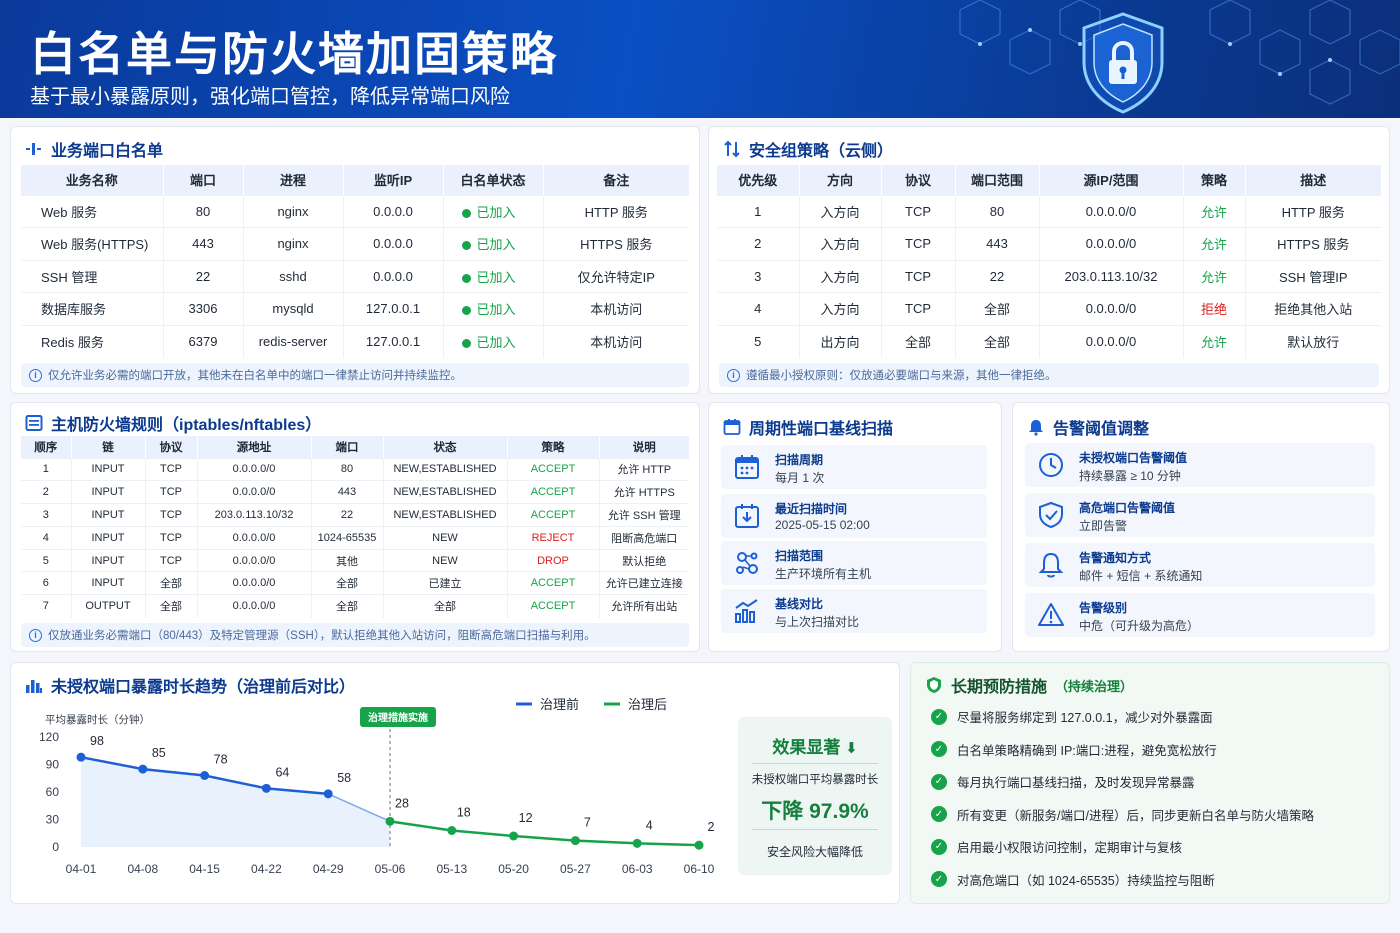  What do you see at coordinates (644, 606) in the screenshot?
I see `table-cell: 允许所有出站` at bounding box center [644, 606].